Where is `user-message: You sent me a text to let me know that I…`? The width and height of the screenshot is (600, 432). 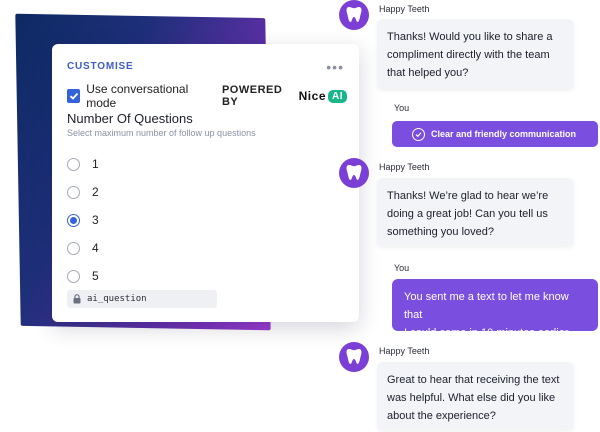
user-message: You sent me a text to let me know that I… is located at coordinates (495, 309).